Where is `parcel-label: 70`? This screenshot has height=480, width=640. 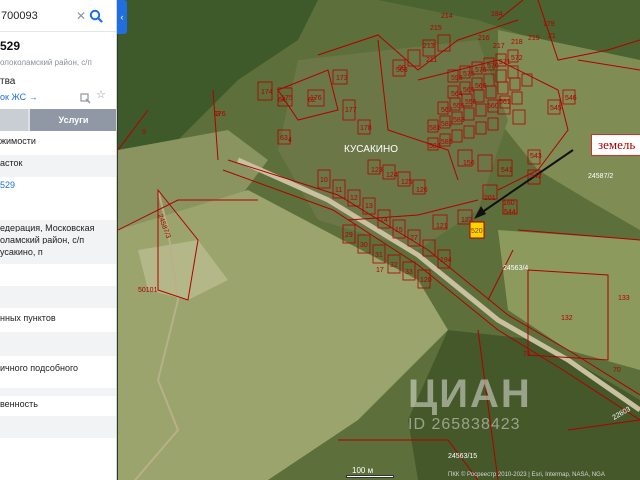
parcel-label: 70 is located at coordinates (617, 370).